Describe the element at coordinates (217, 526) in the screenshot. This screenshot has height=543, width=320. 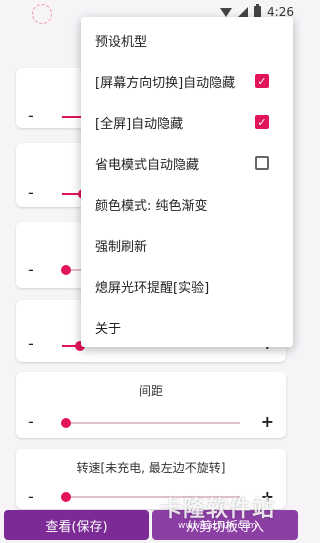
I see `watermark-url: www.kazhun.com` at that location.